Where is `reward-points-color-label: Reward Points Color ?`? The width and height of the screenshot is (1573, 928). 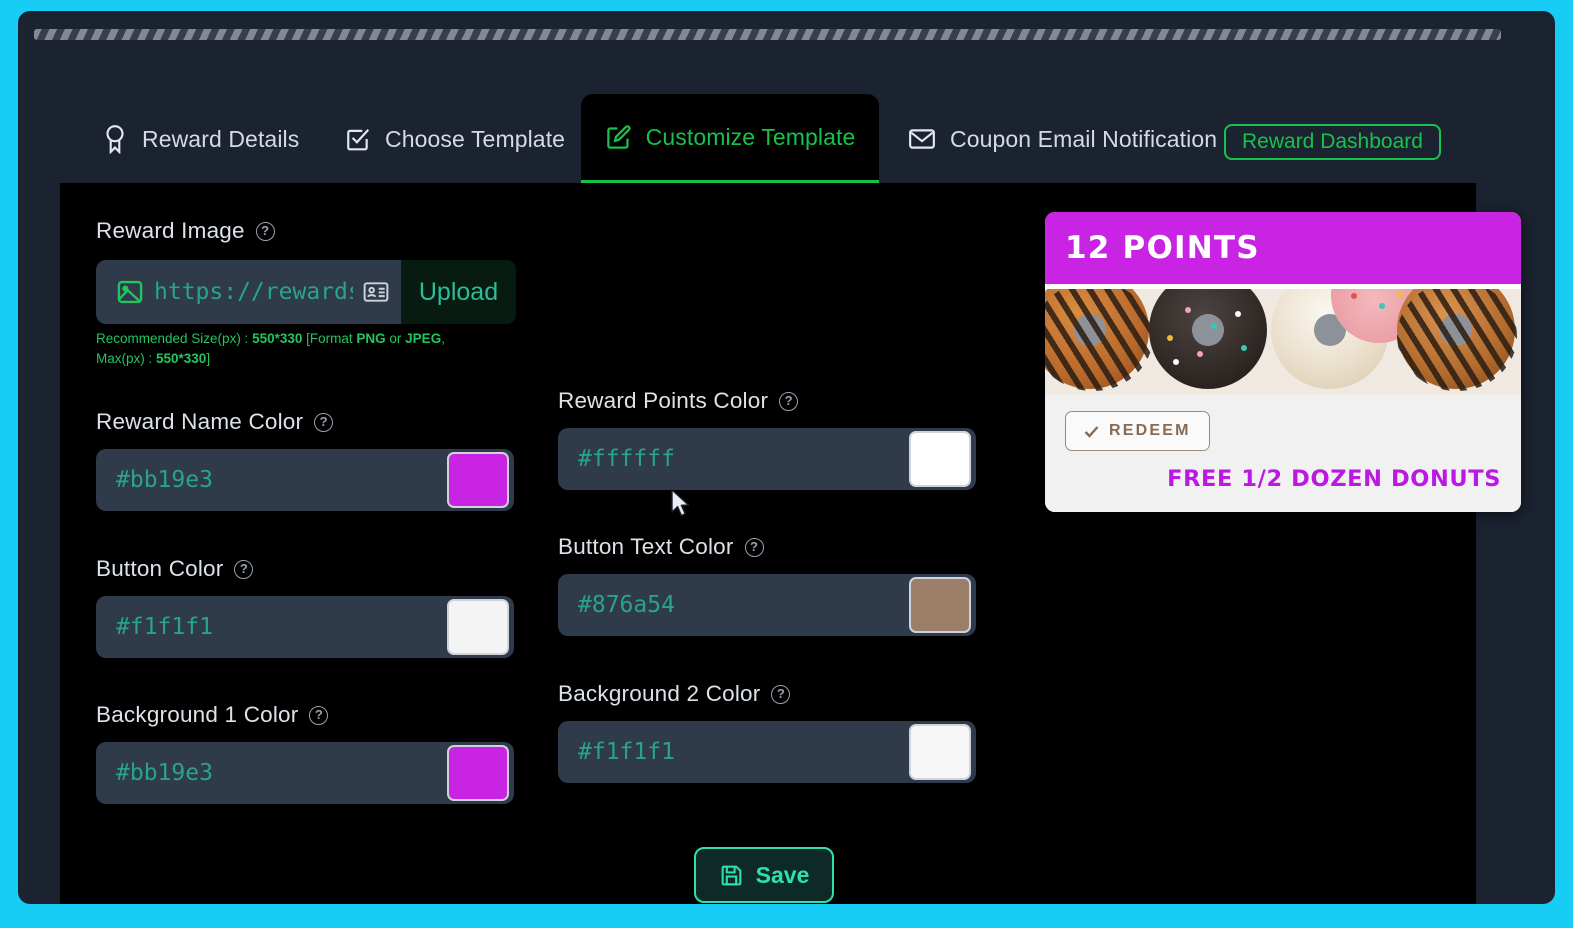 reward-points-color-label: Reward Points Color ? is located at coordinates (767, 401).